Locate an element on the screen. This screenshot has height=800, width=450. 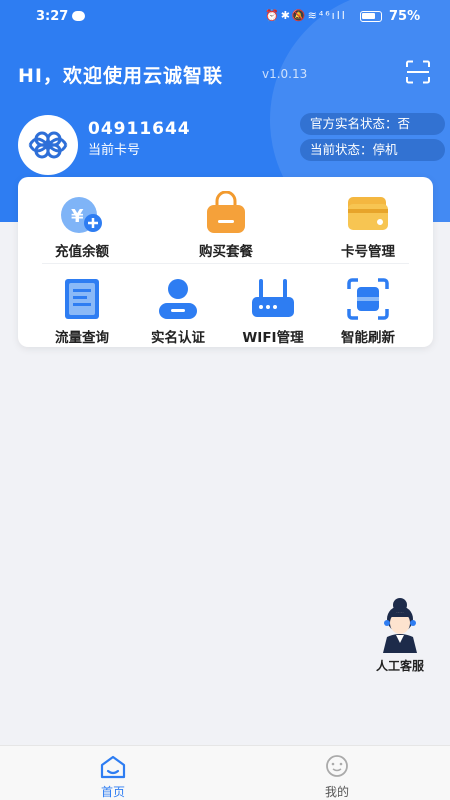
scan-icon is located at coordinates (418, 72).